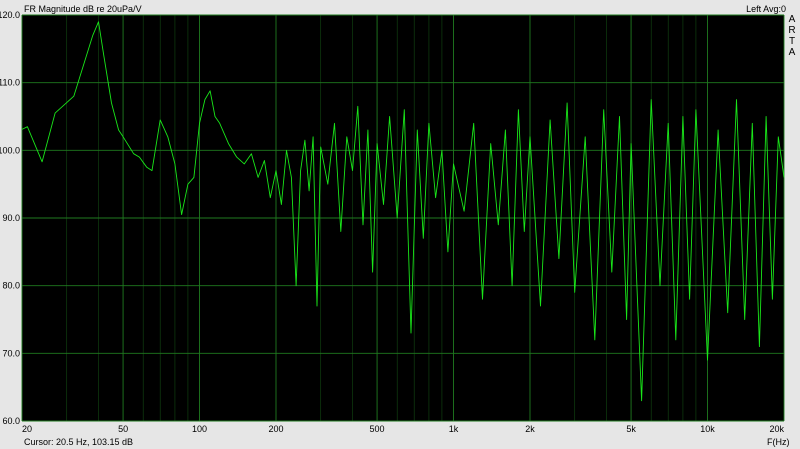 Image resolution: width=800 pixels, height=449 pixels. I want to click on y-tick-labels: 60.0 70.0 80.0 90.0 100.0 110.0 120.0, so click(10, 218).